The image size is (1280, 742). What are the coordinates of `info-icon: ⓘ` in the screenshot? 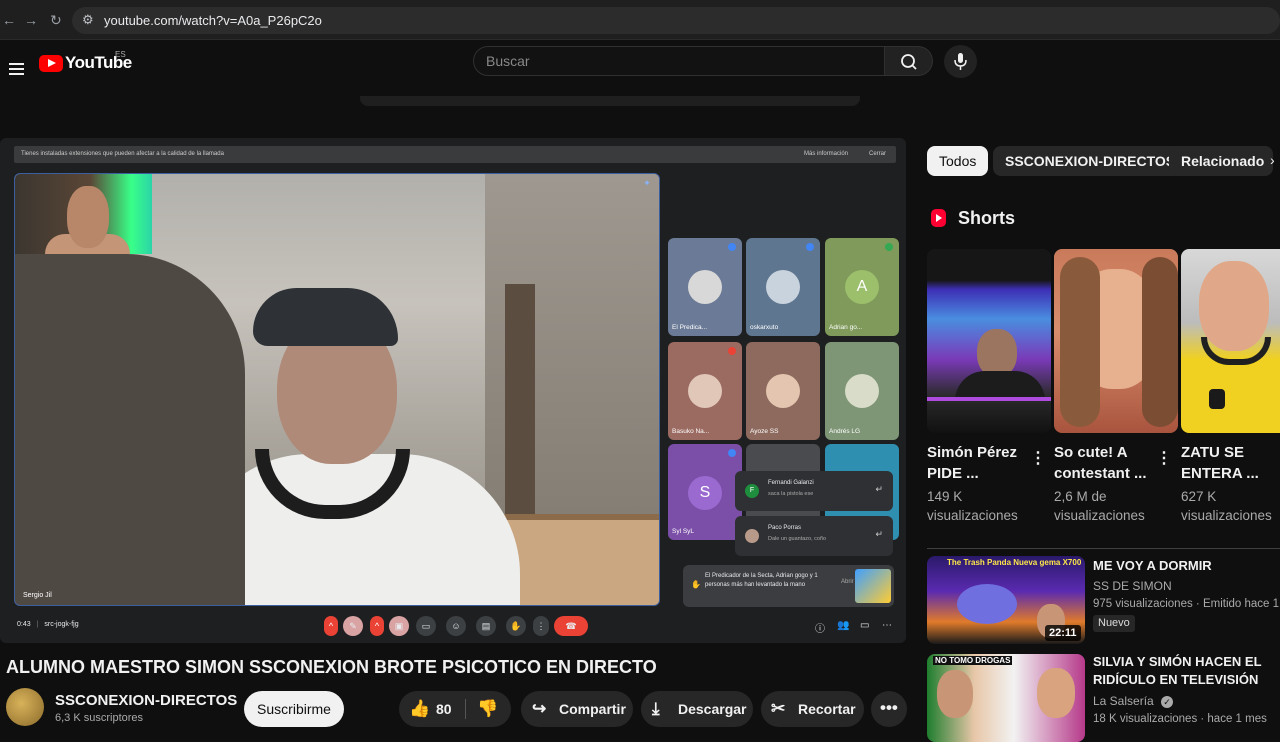 It's located at (820, 627).